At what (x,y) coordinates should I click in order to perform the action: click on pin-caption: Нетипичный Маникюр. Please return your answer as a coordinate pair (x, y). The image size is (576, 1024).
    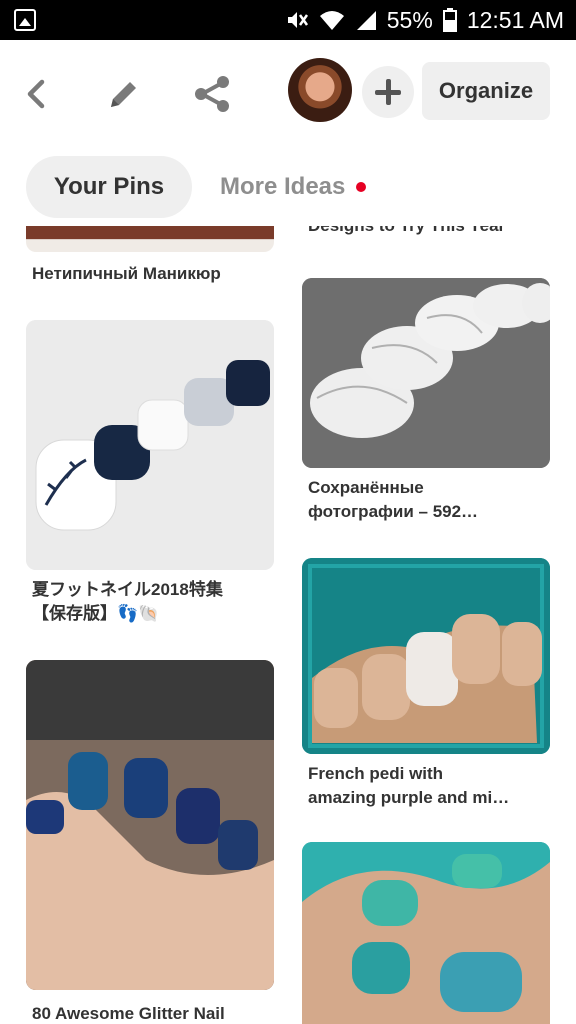
    Looking at the image, I should click on (126, 273).